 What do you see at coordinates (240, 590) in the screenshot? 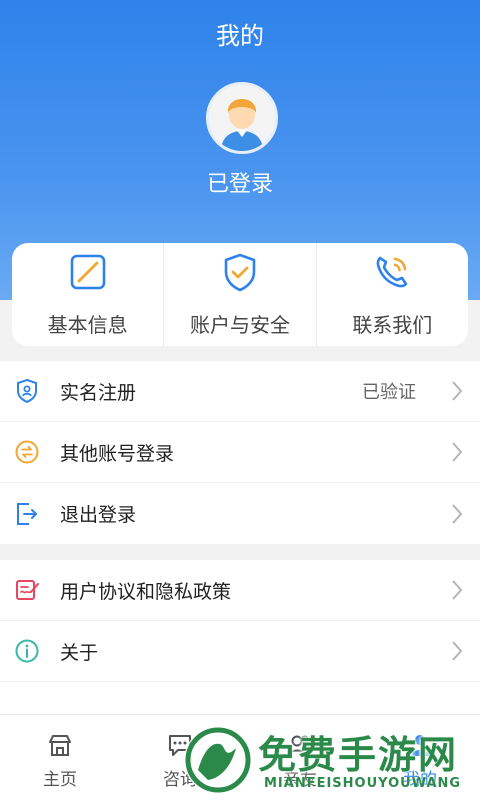
I see `agreement-privacy-row: 用户协议和隐私政策` at bounding box center [240, 590].